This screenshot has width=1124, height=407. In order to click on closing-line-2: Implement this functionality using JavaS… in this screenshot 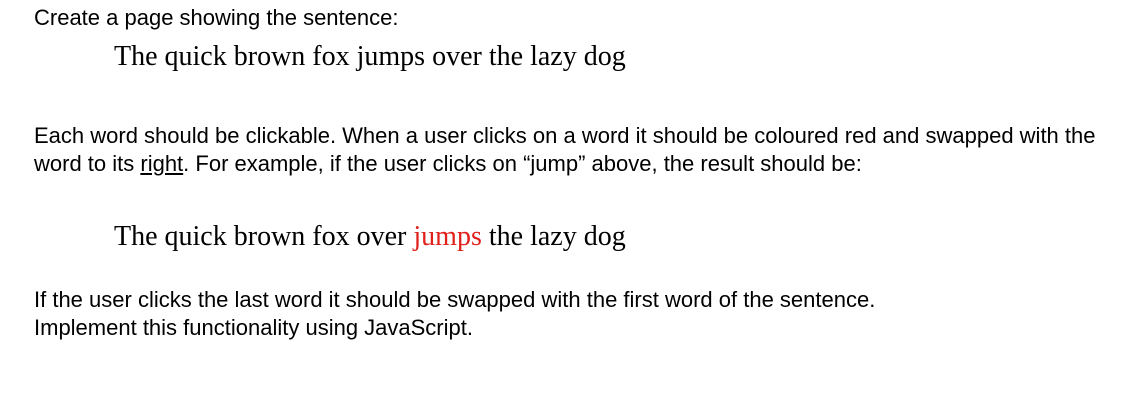, I will do `click(253, 327)`.